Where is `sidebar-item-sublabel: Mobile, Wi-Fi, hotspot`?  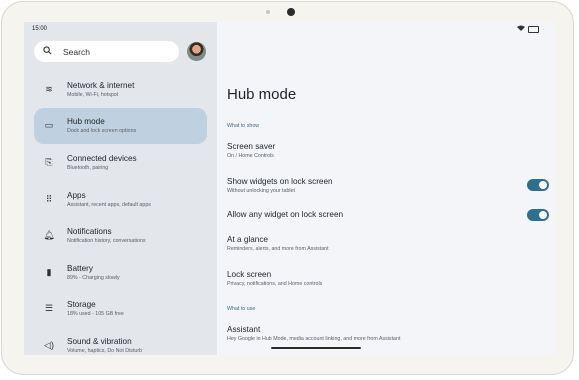 sidebar-item-sublabel: Mobile, Wi-Fi, hotspot is located at coordinates (93, 94).